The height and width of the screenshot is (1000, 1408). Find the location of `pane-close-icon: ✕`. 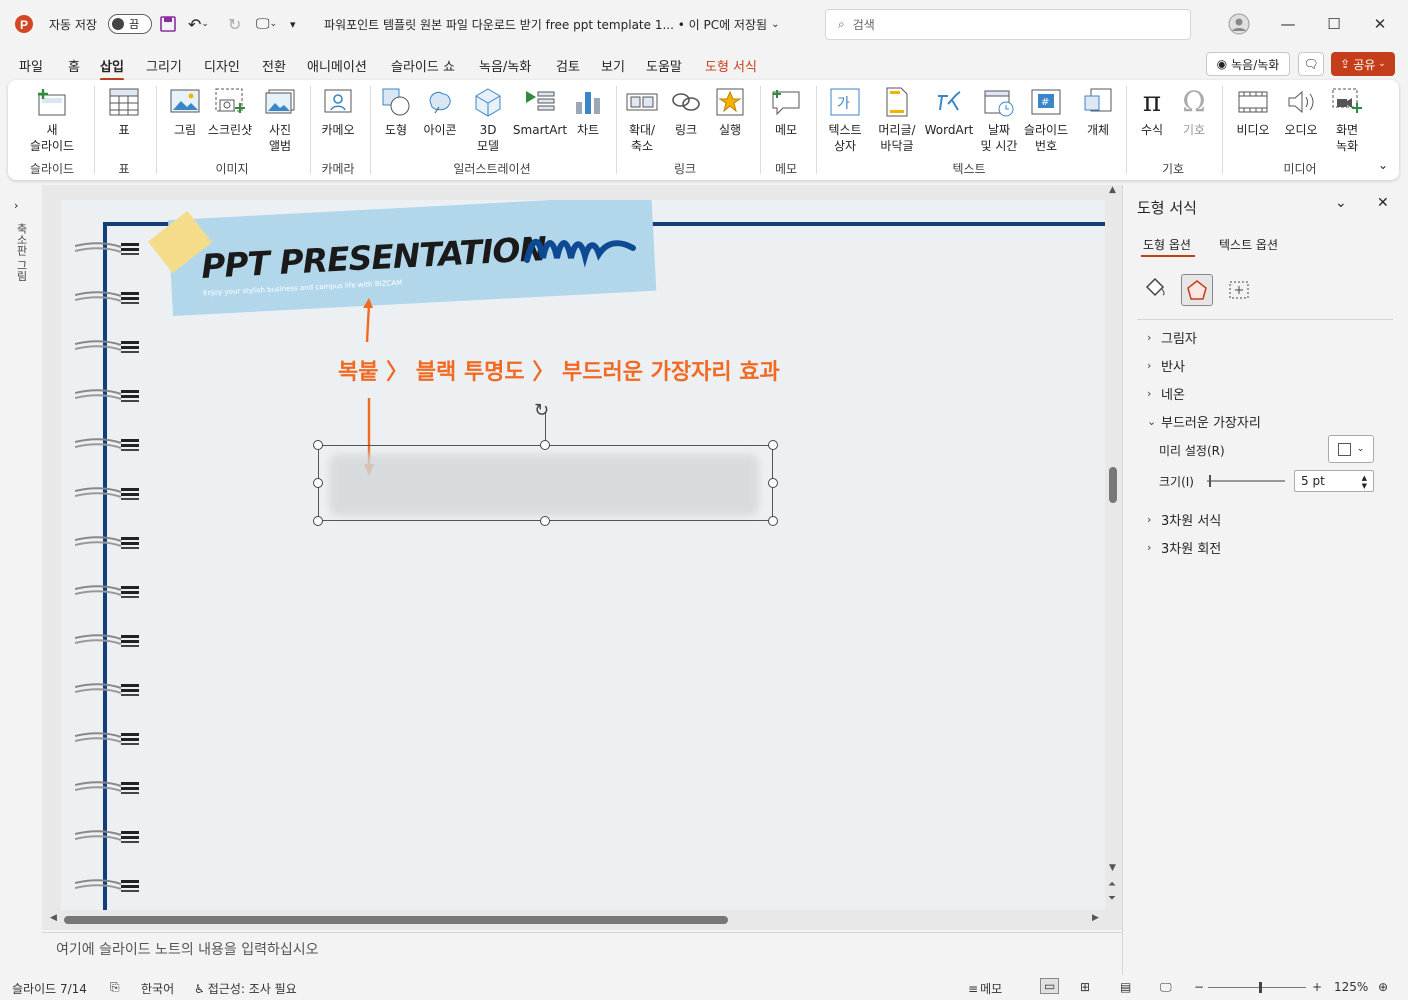

pane-close-icon: ✕ is located at coordinates (1383, 203).